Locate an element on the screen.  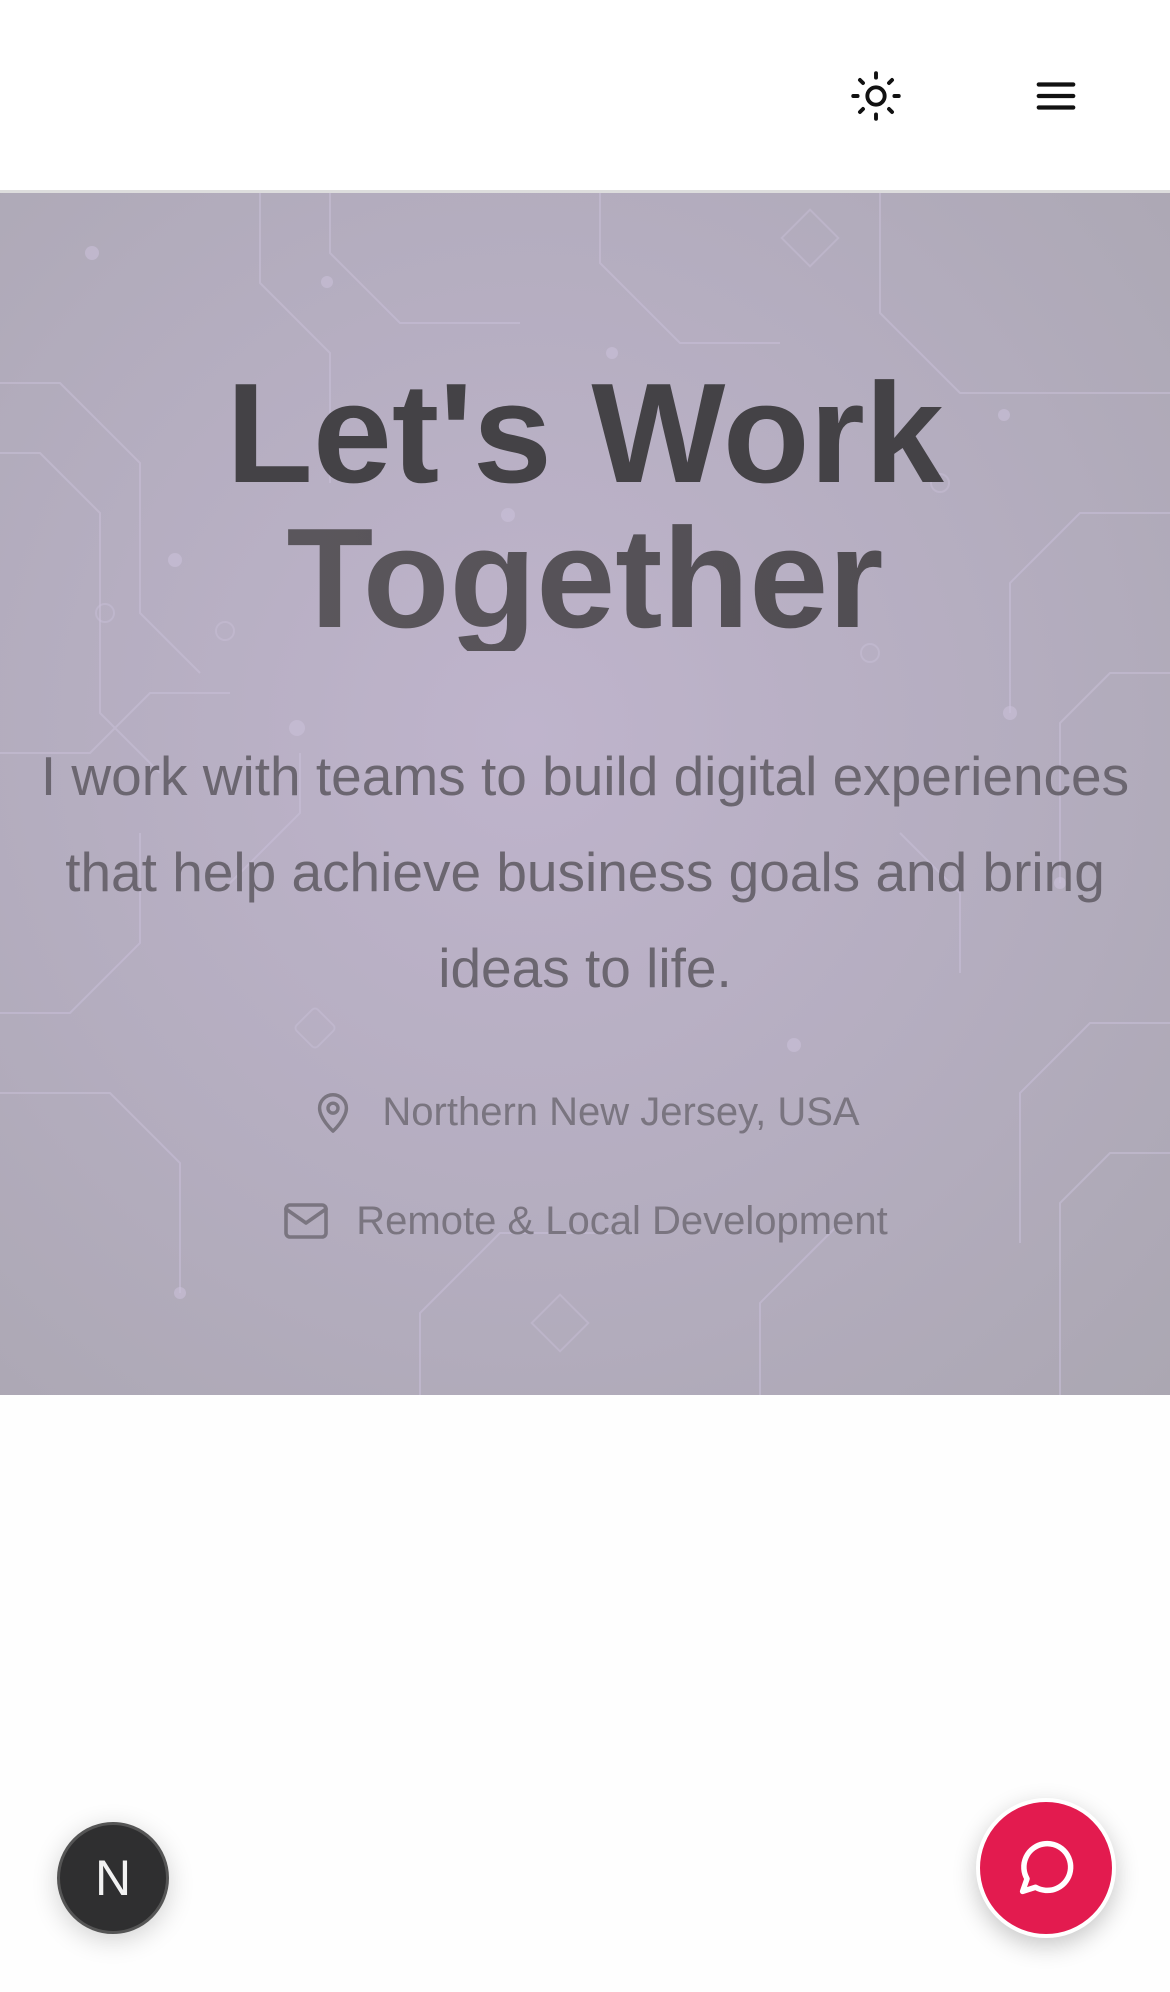
menu-button is located at coordinates (1056, 96).